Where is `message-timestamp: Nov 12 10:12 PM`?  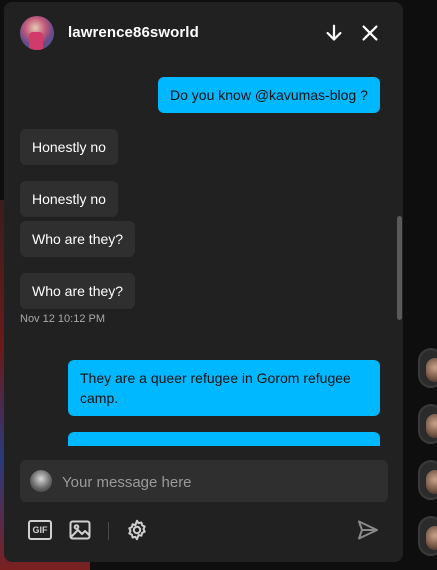
message-timestamp: Nov 12 10:12 PM is located at coordinates (62, 319).